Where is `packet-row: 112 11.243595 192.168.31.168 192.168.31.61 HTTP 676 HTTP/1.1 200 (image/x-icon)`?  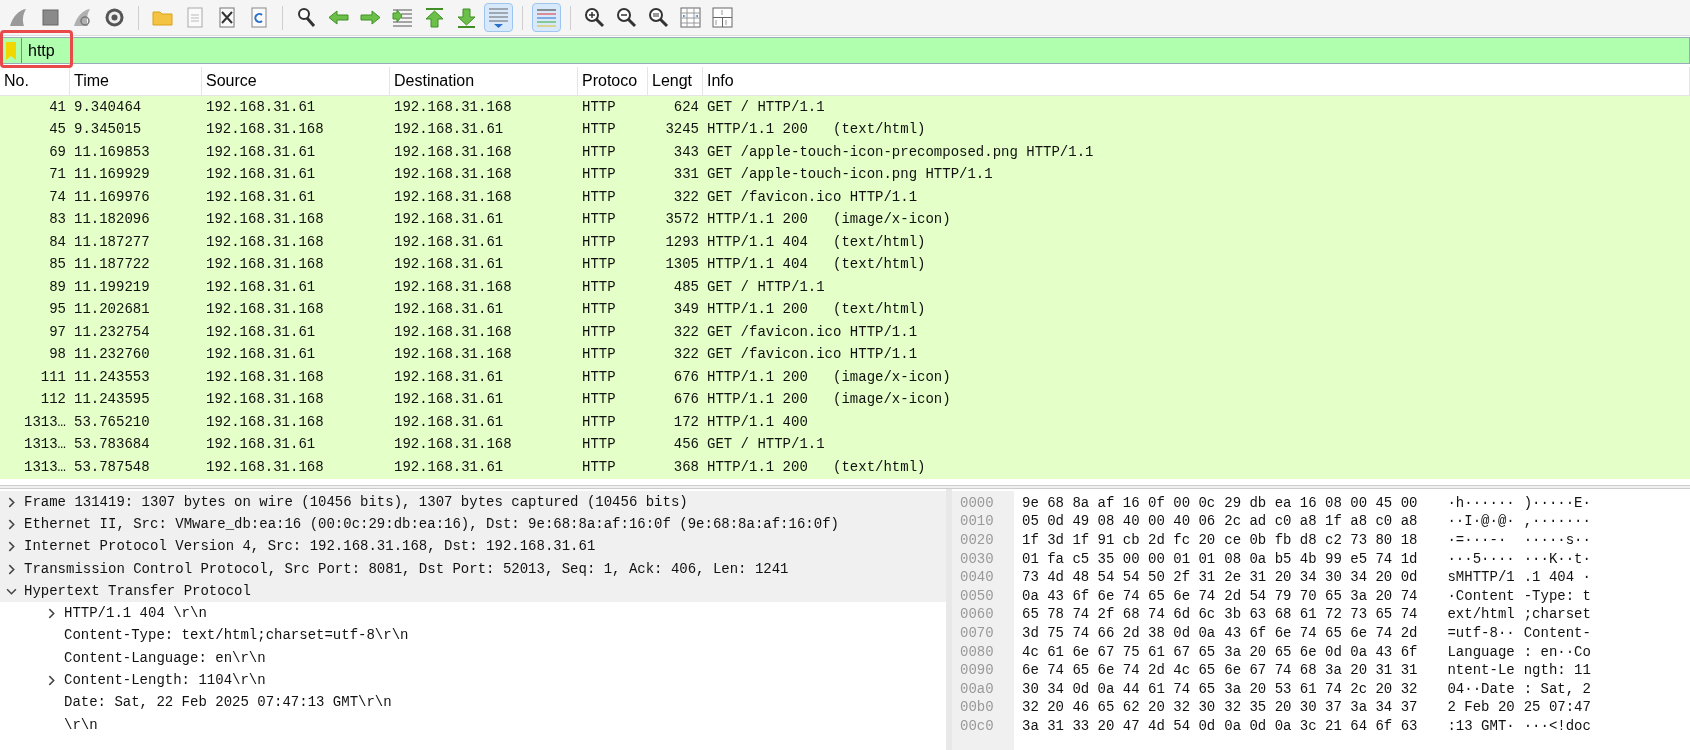
packet-row: 112 11.243595 192.168.31.168 192.168.31.61 HTTP 676 HTTP/1.1 200 (image/x-icon) is located at coordinates (845, 399).